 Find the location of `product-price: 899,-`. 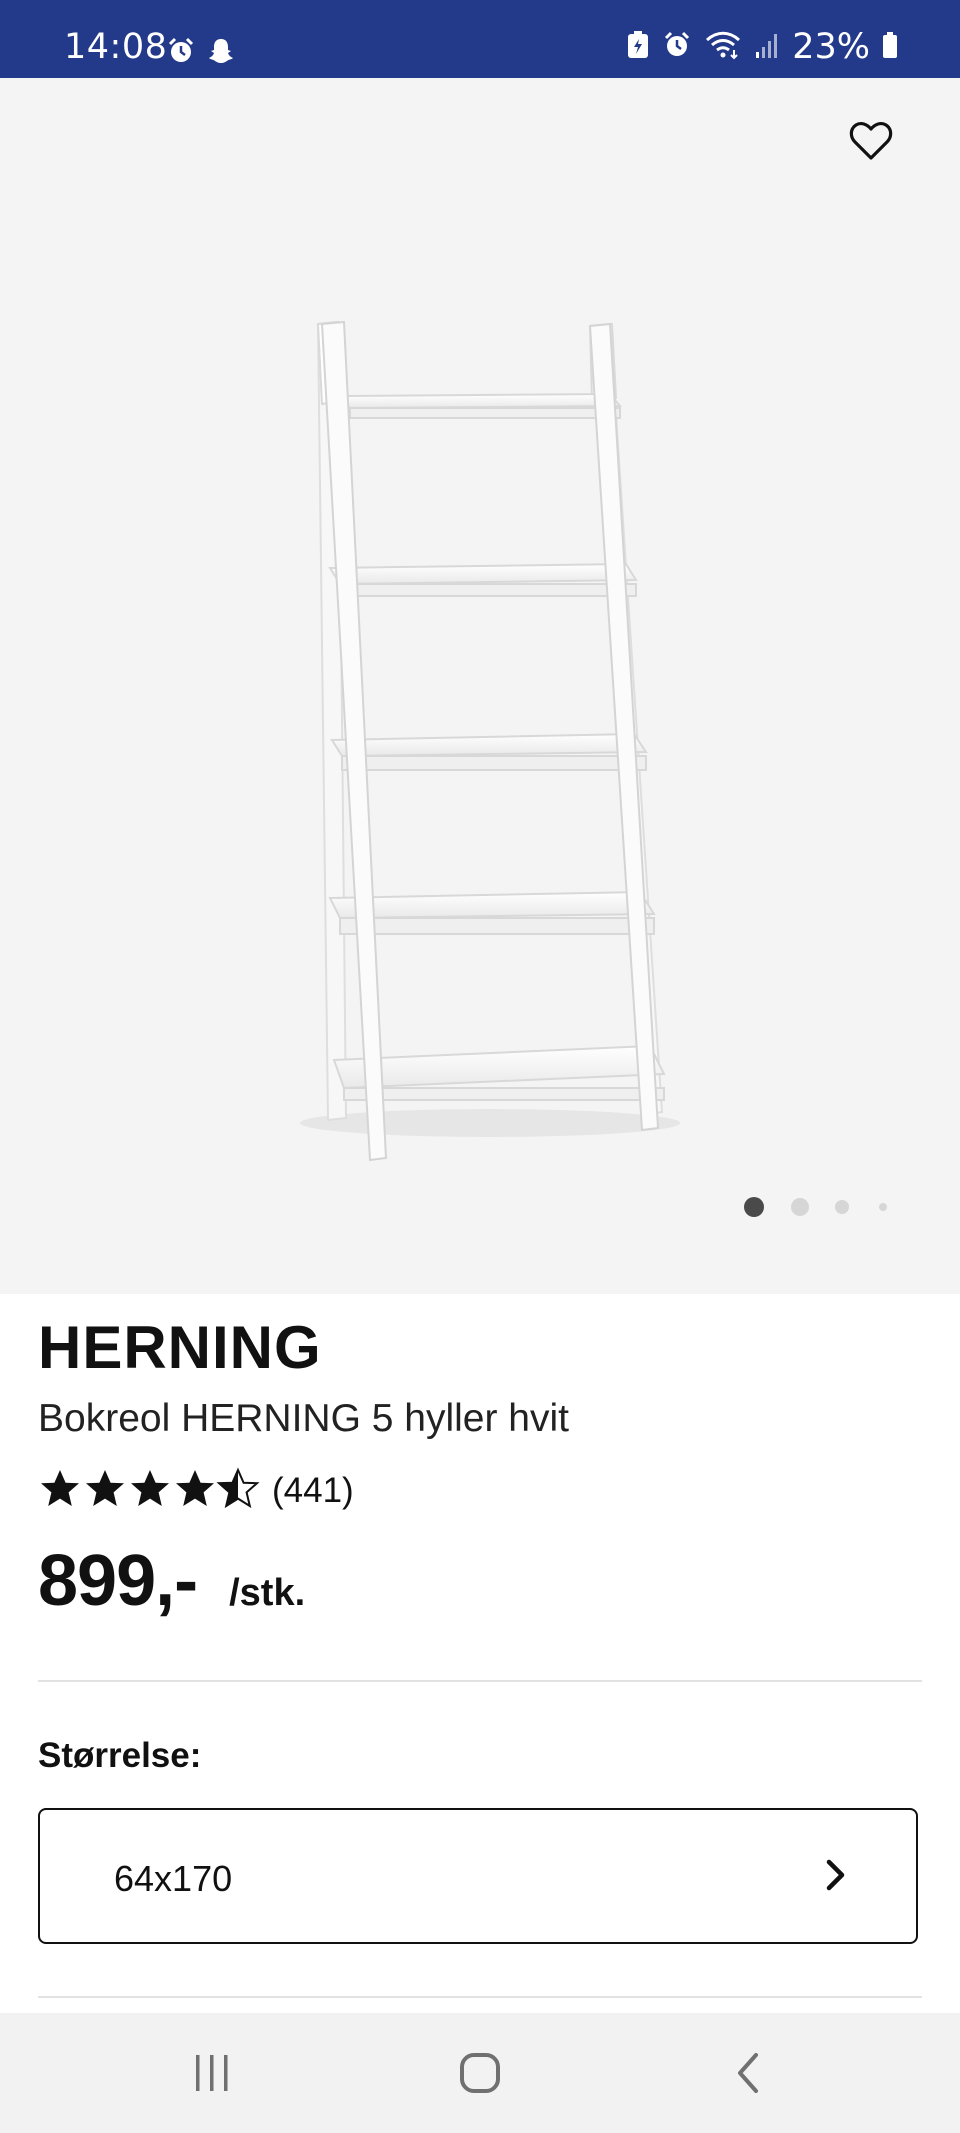

product-price: 899,- is located at coordinates (118, 1581).